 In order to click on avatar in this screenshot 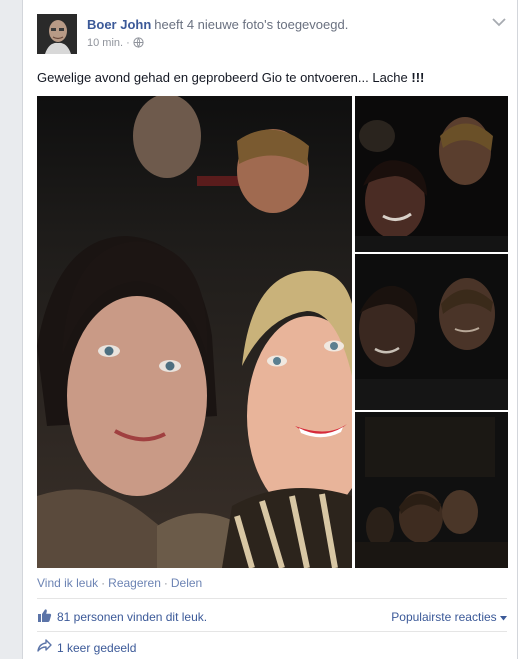, I will do `click(57, 34)`.